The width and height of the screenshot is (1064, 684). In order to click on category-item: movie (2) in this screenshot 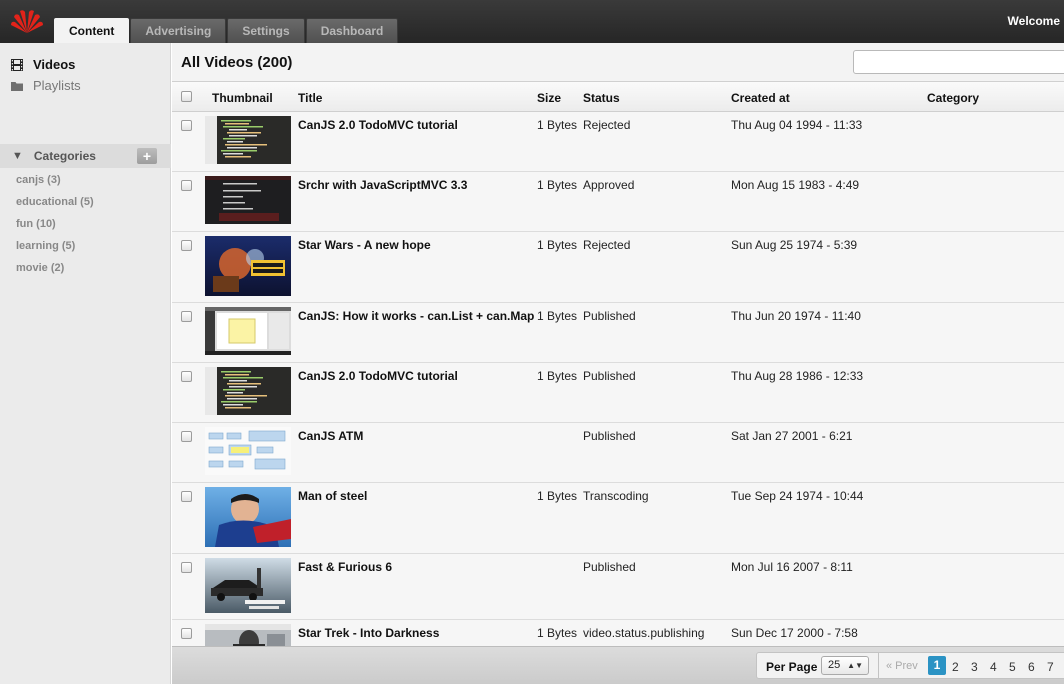, I will do `click(55, 272)`.